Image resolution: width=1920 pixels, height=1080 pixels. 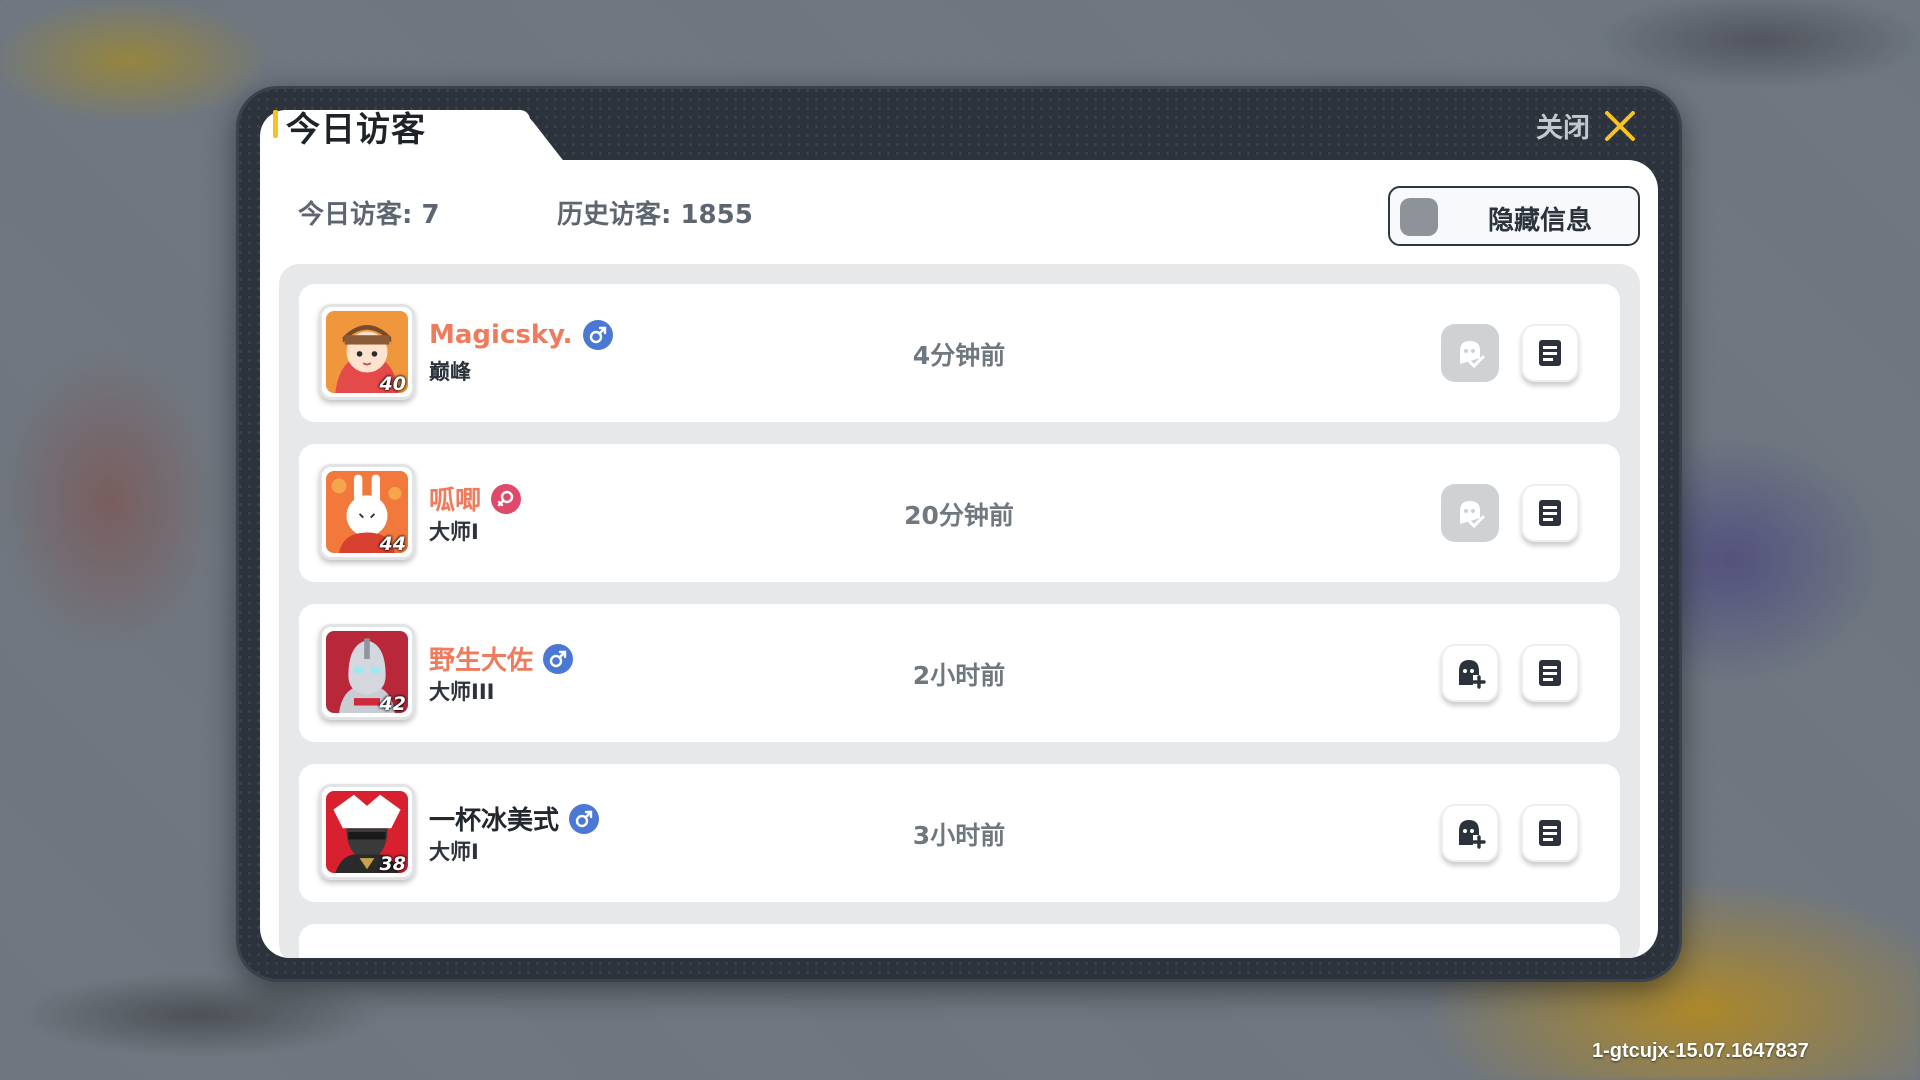 What do you see at coordinates (1700, 1051) in the screenshot?
I see `version-label: 1-gtcujx-15.07.1647837` at bounding box center [1700, 1051].